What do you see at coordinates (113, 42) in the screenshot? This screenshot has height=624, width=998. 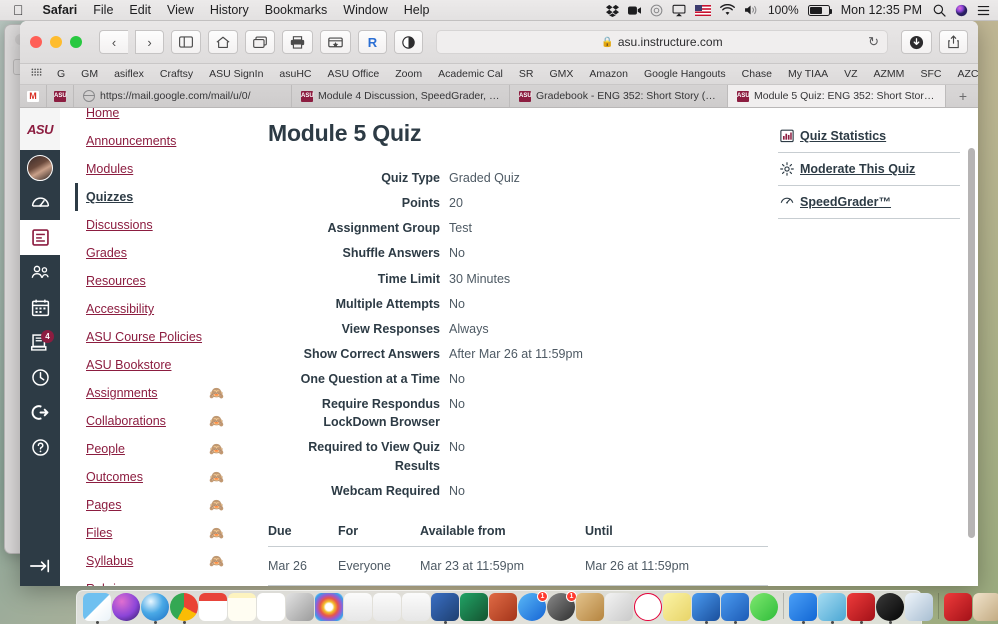 I see `back-button: ‹` at bounding box center [113, 42].